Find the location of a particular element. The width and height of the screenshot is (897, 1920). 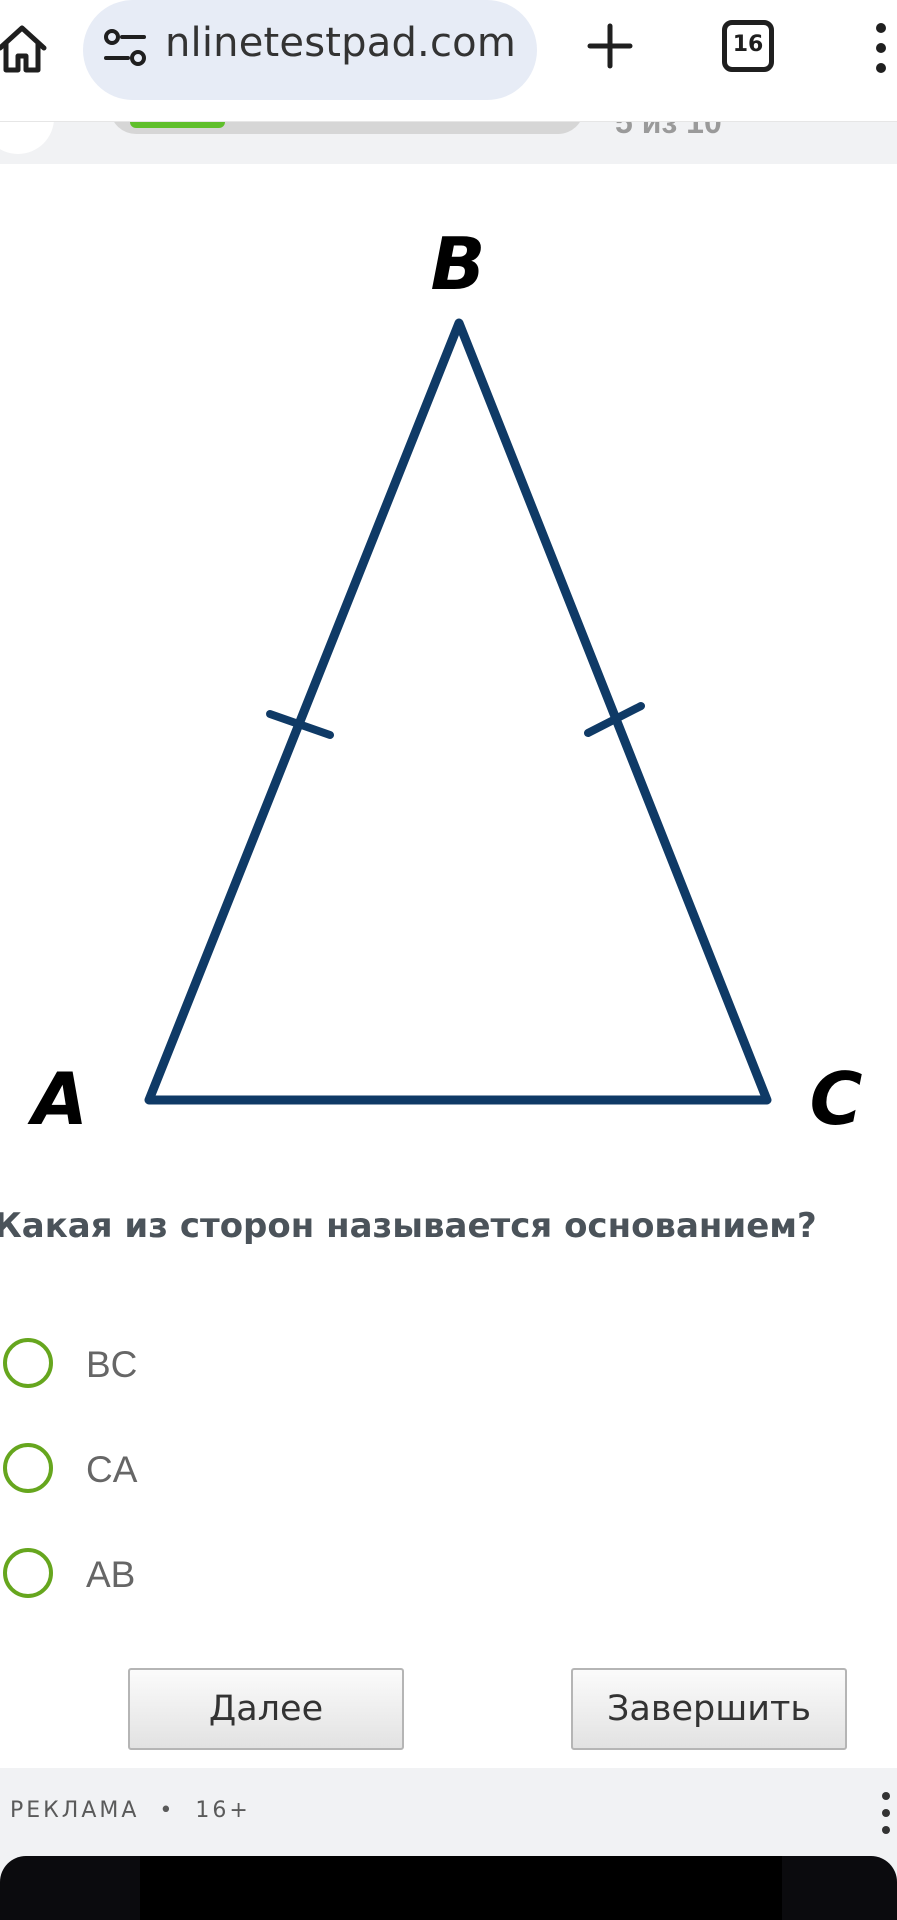

home-icon is located at coordinates (26, 48).